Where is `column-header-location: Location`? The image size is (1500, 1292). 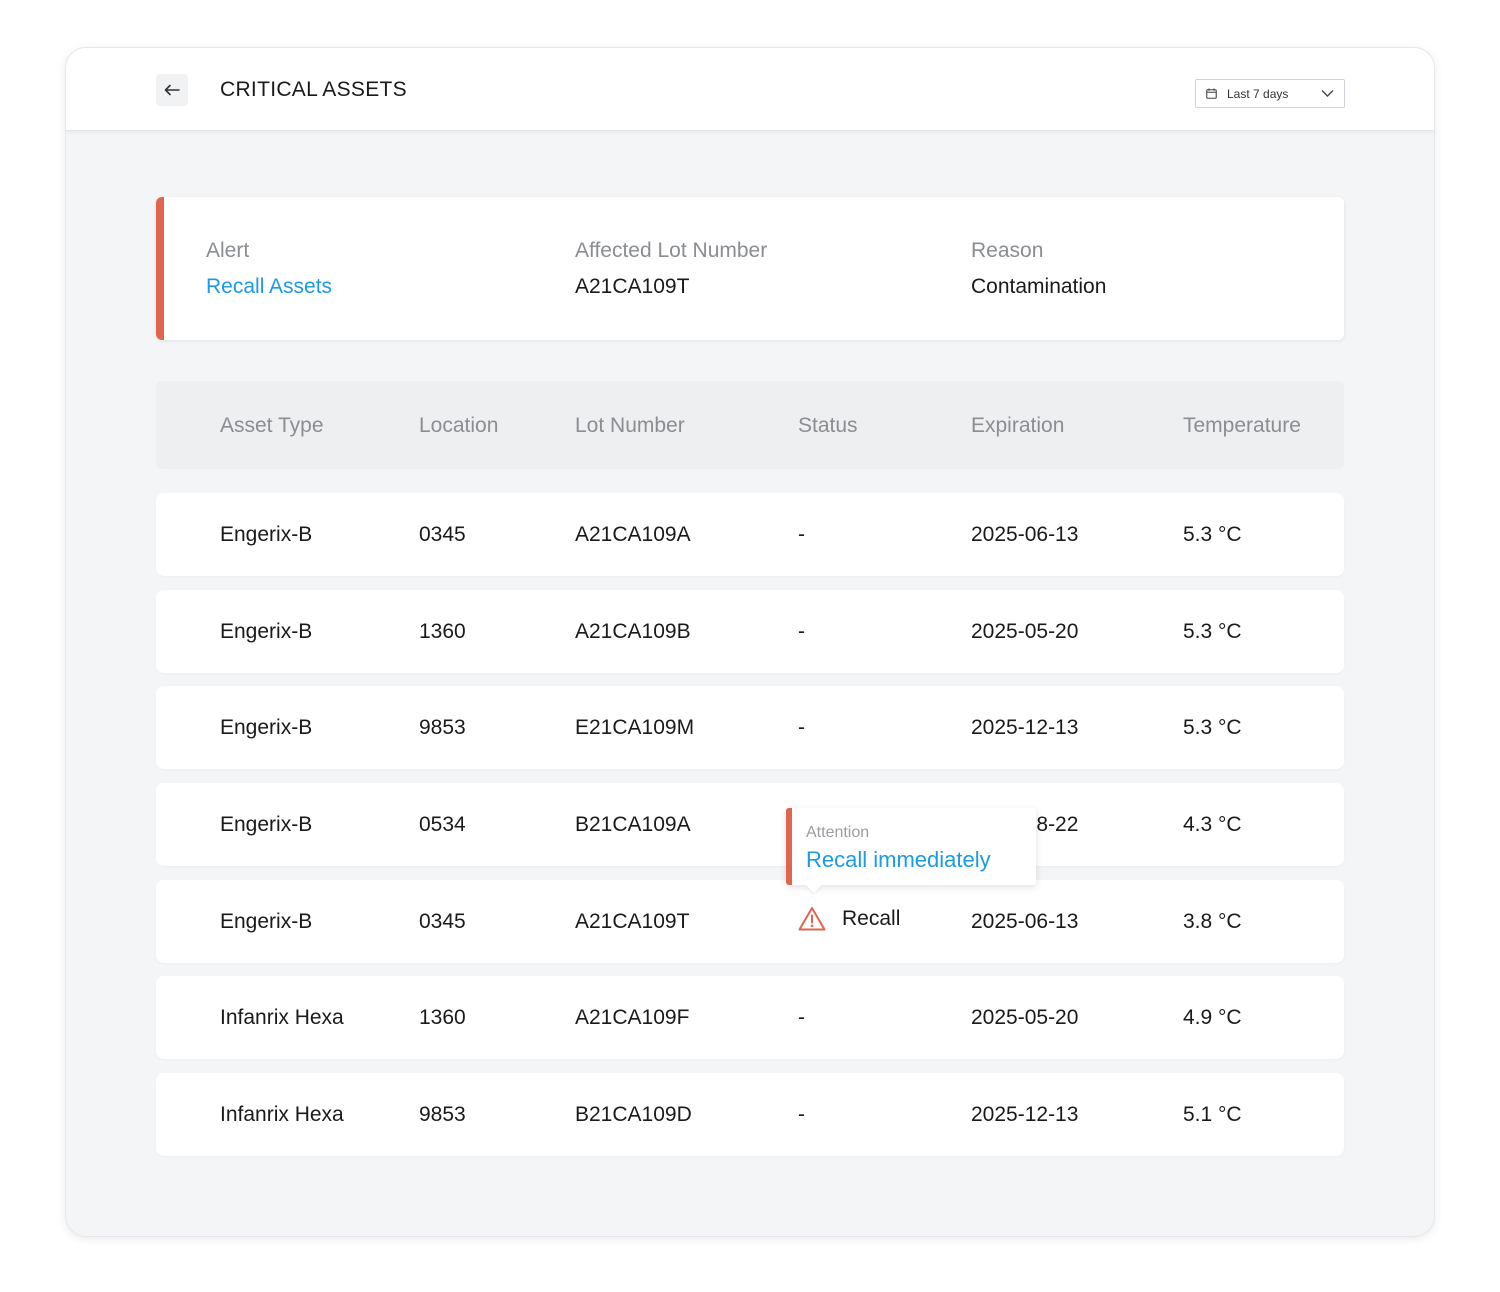
column-header-location: Location is located at coordinates (458, 426).